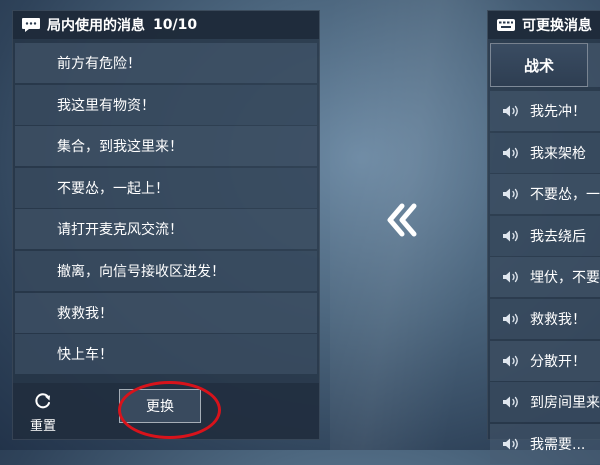 The width and height of the screenshot is (600, 465). I want to click on list-item: 快上车！, so click(166, 354).